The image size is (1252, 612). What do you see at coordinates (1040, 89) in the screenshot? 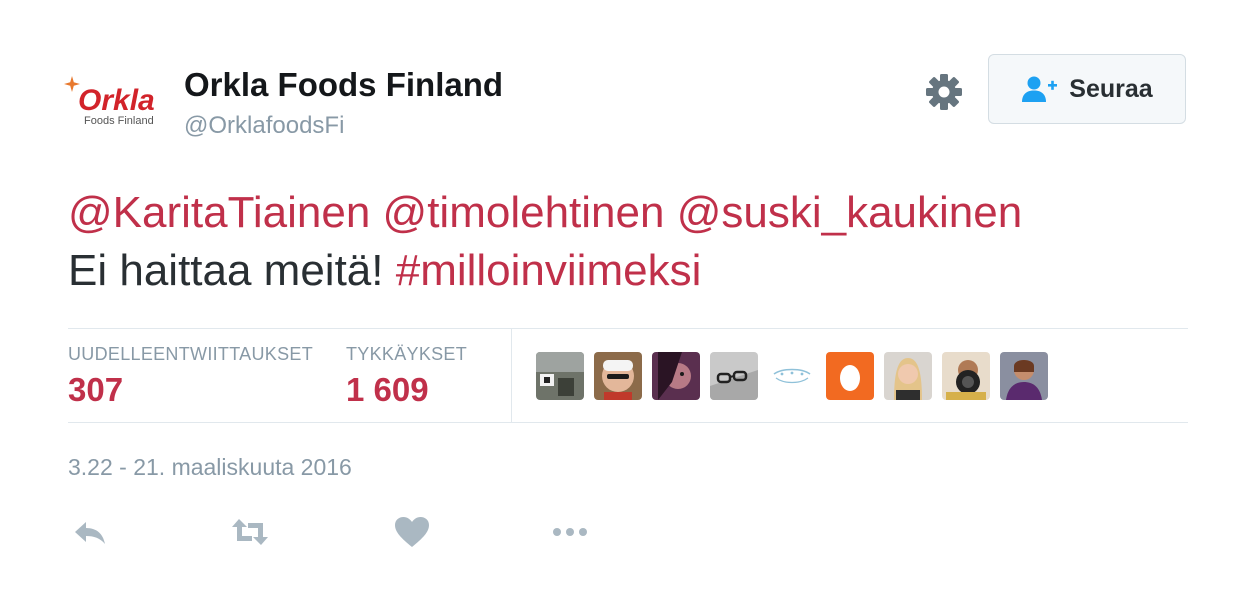
I see `user-add-icon` at bounding box center [1040, 89].